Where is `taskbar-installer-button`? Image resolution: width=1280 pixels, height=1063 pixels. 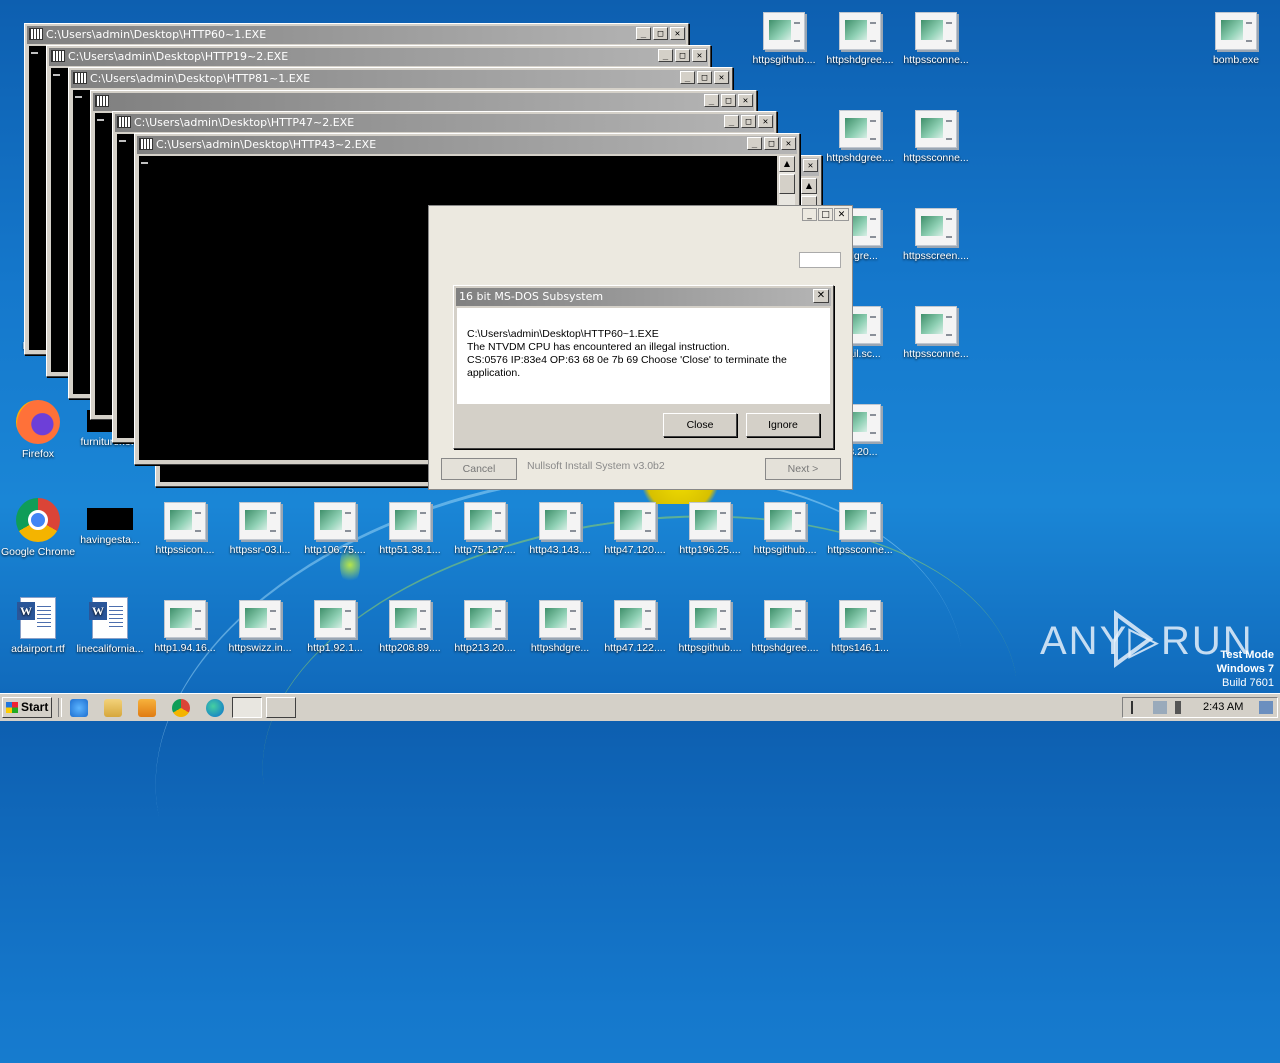 taskbar-installer-button is located at coordinates (281, 707).